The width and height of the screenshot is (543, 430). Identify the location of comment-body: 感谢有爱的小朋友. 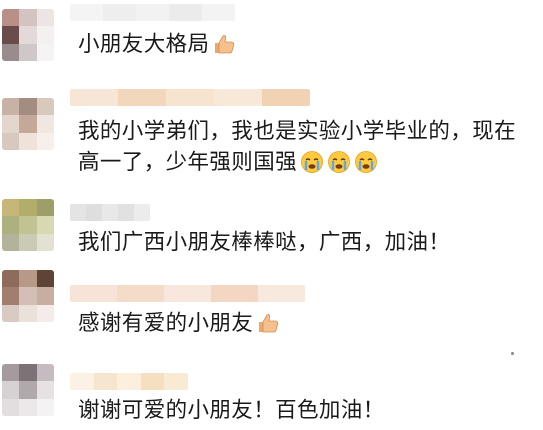
(166, 323).